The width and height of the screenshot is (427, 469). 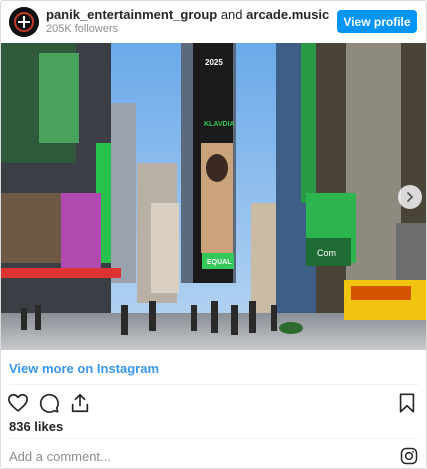 I want to click on bookmark-icon, so click(x=407, y=403).